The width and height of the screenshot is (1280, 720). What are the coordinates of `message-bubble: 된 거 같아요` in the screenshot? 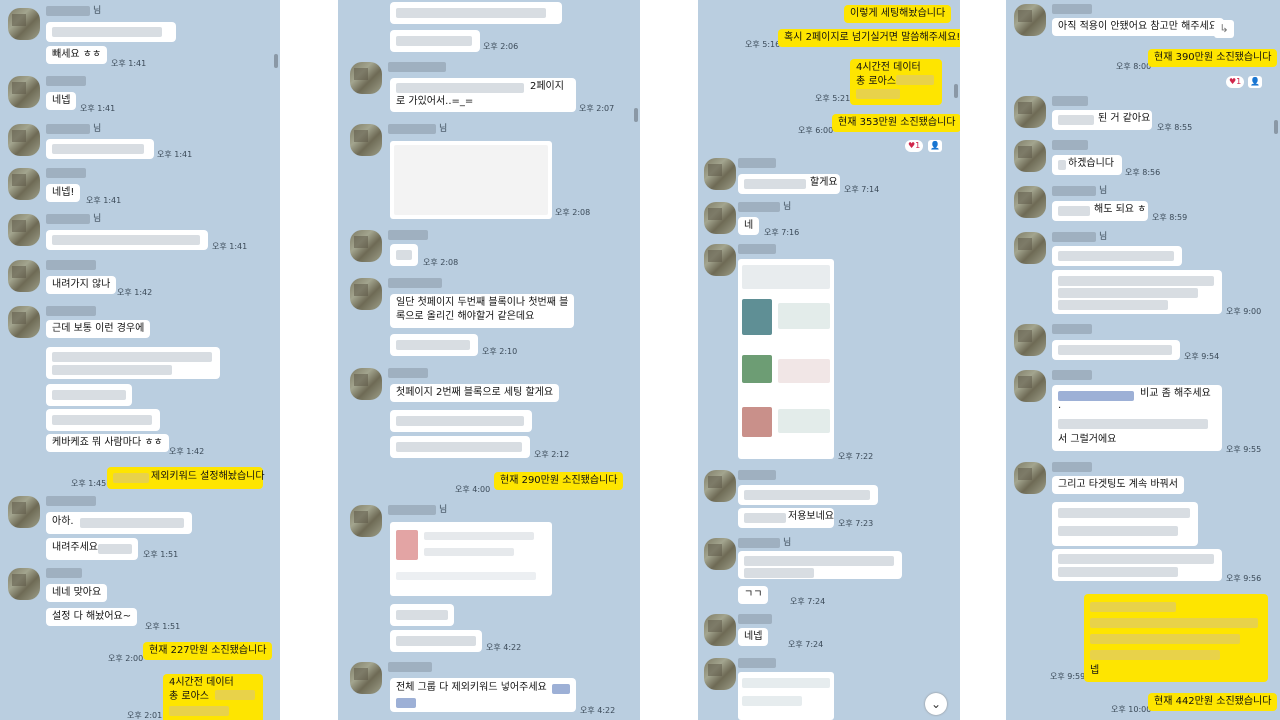 It's located at (1102, 120).